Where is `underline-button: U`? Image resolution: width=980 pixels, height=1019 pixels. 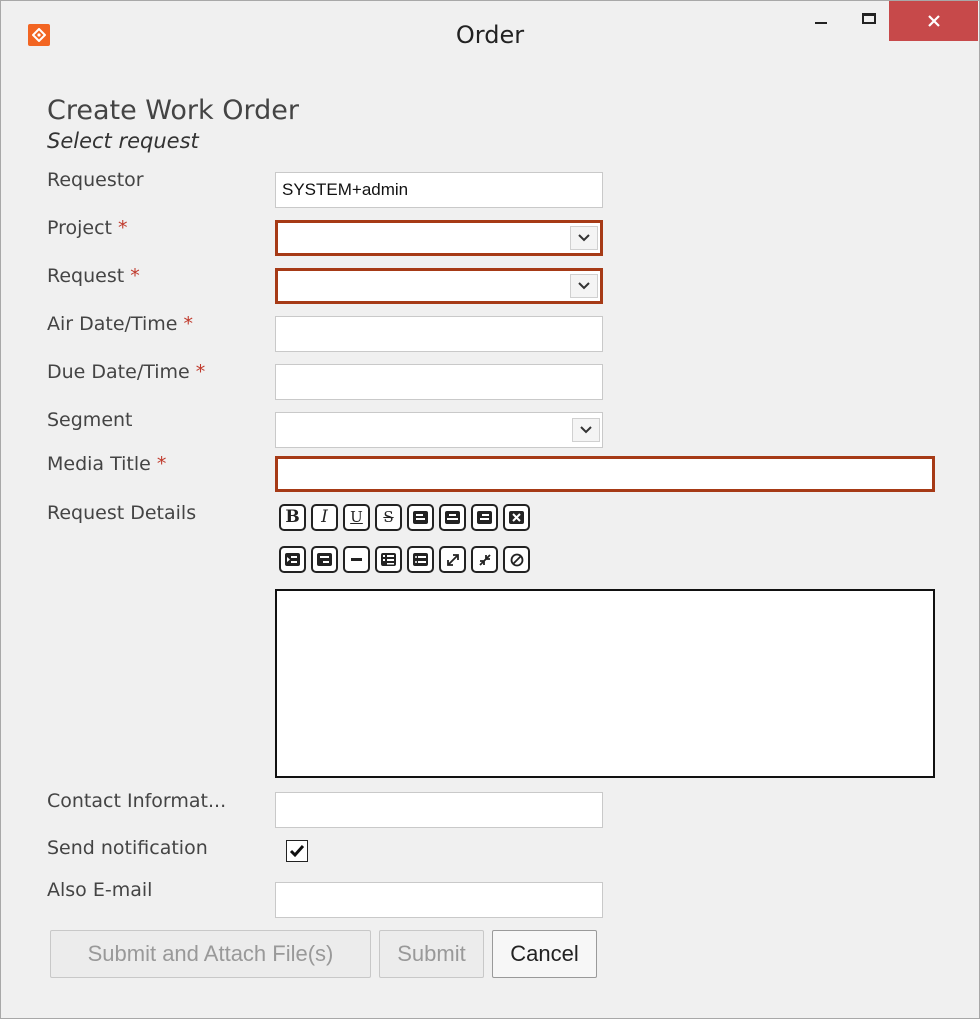
underline-button: U is located at coordinates (356, 517).